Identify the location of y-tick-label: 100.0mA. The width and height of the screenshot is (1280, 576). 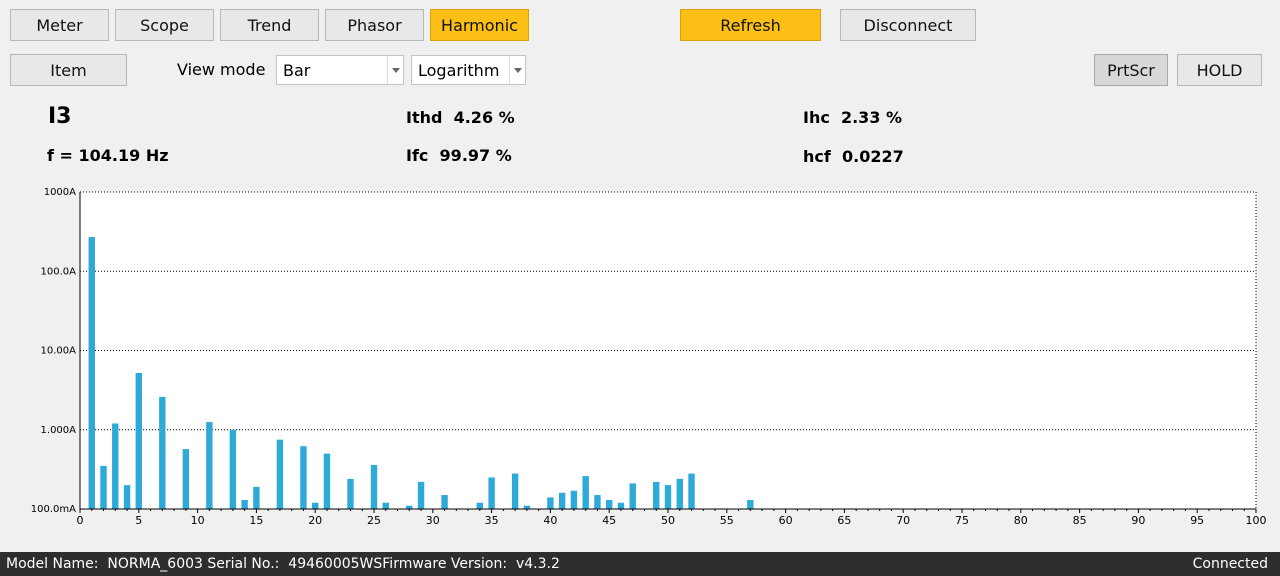
(53, 509).